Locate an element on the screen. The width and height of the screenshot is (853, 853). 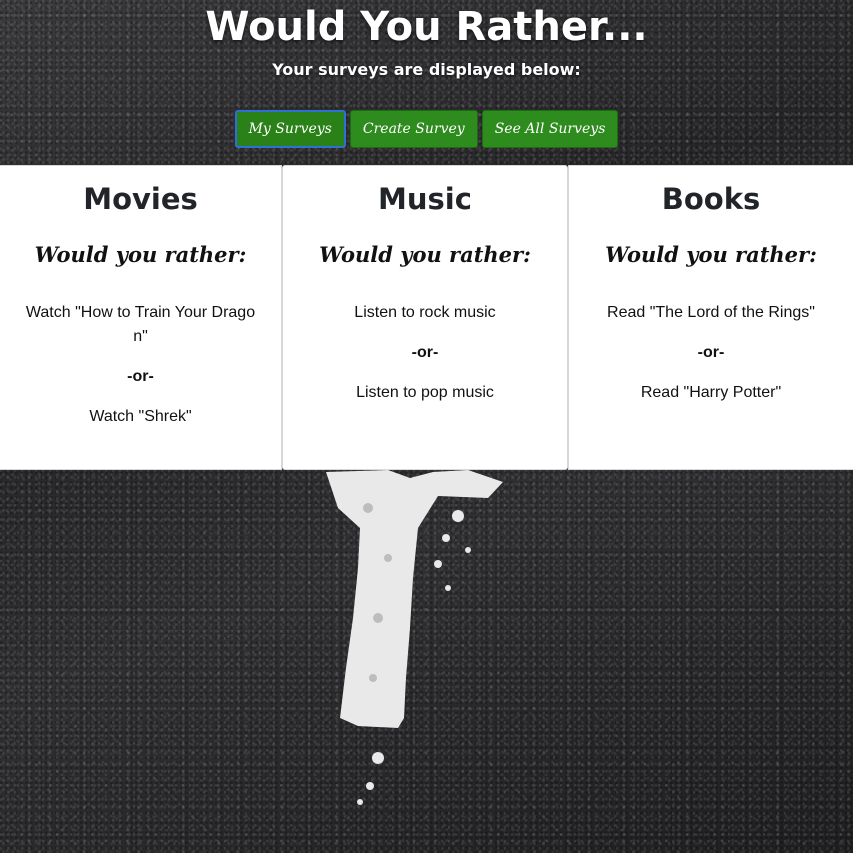
survey-option-b: Watch "Shrek" is located at coordinates (141, 417).